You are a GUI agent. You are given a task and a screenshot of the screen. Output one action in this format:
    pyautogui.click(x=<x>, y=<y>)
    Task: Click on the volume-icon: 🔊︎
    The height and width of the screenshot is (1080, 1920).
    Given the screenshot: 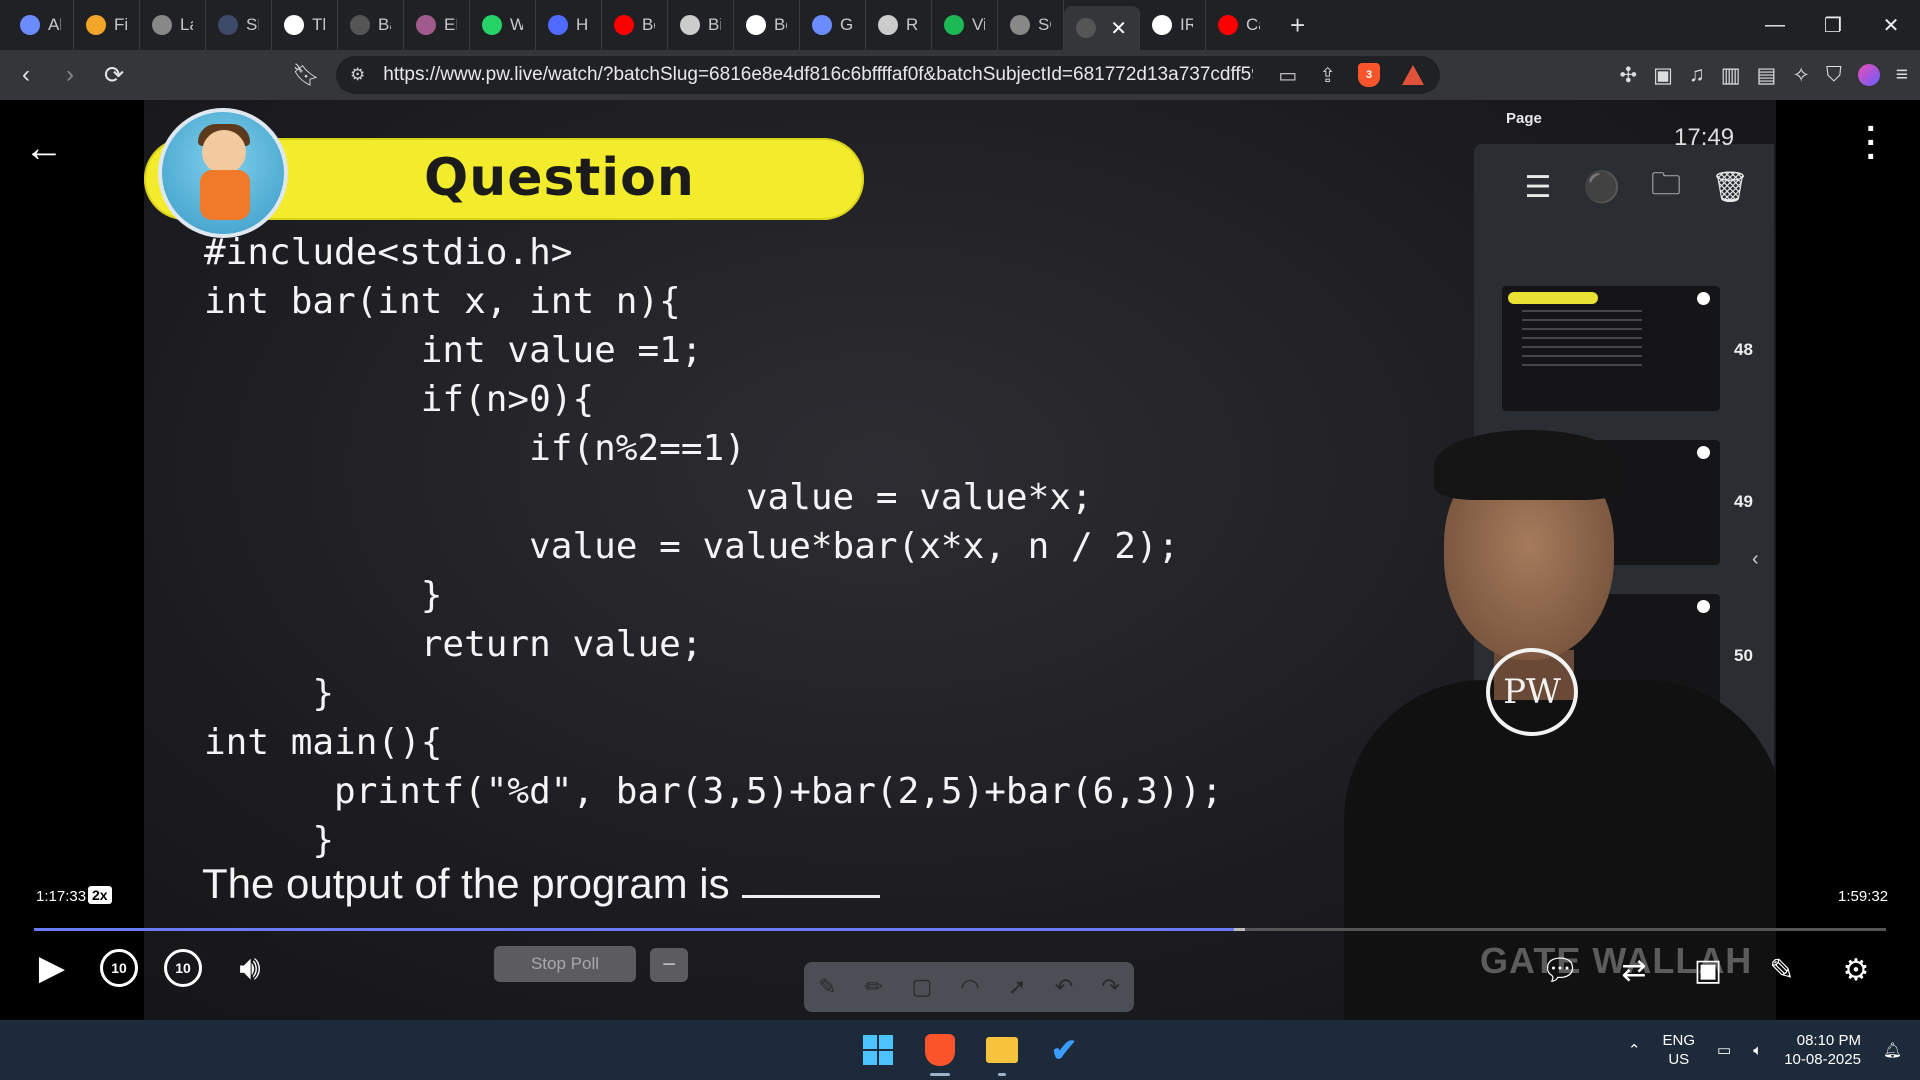 What is the action you would take?
    pyautogui.click(x=250, y=968)
    